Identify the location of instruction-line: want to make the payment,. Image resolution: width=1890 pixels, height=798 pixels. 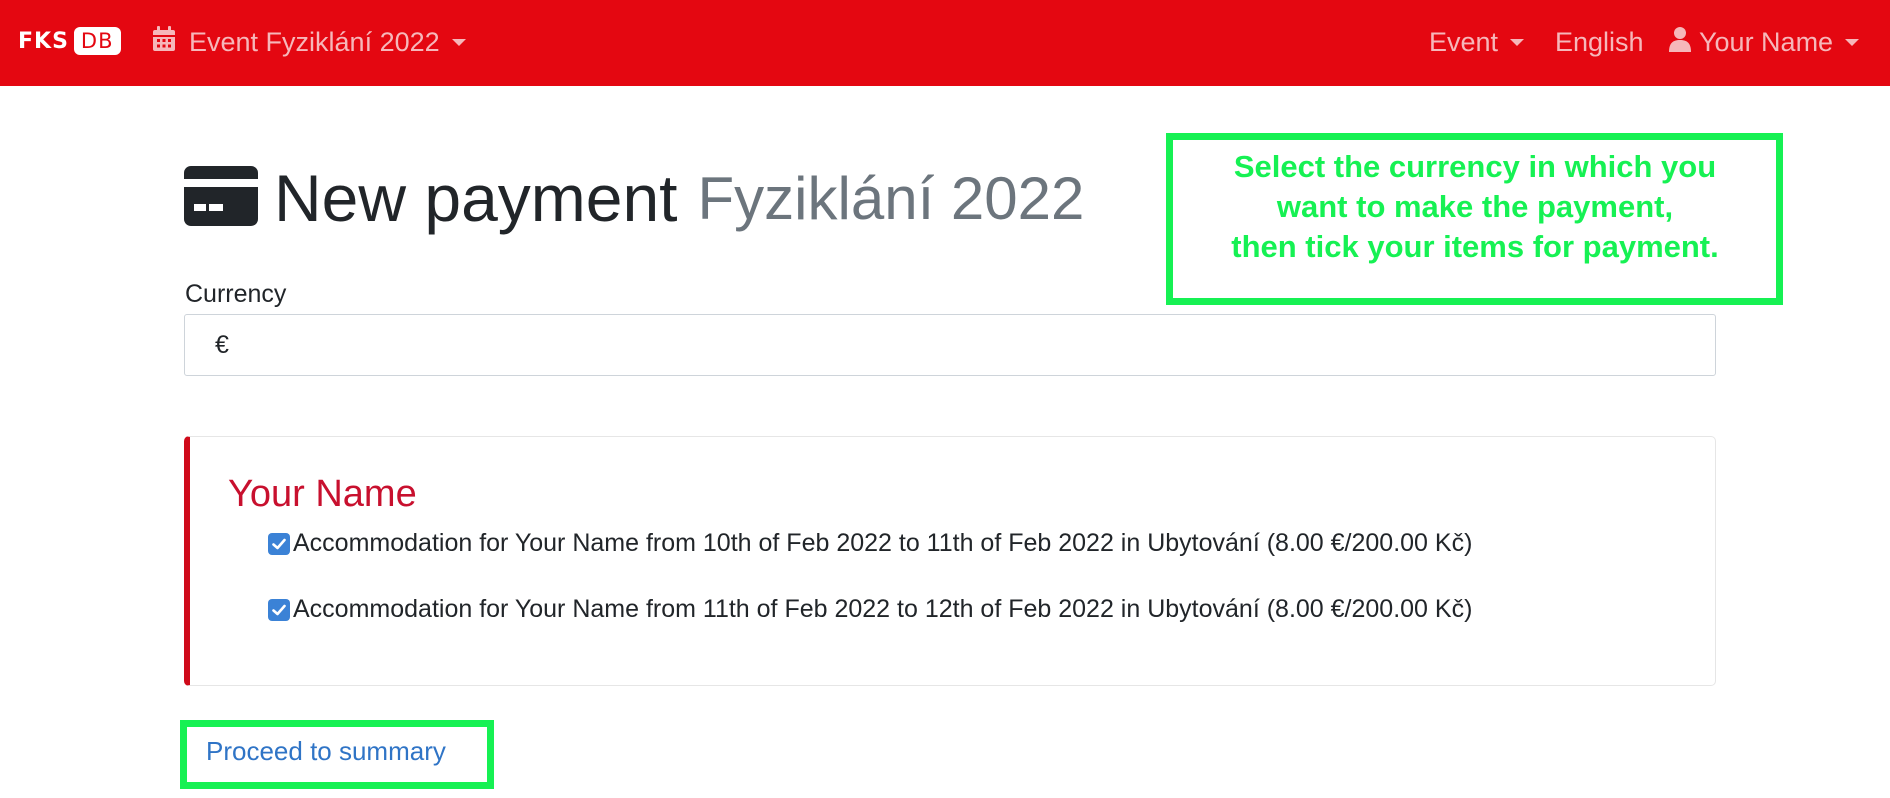
(1475, 206).